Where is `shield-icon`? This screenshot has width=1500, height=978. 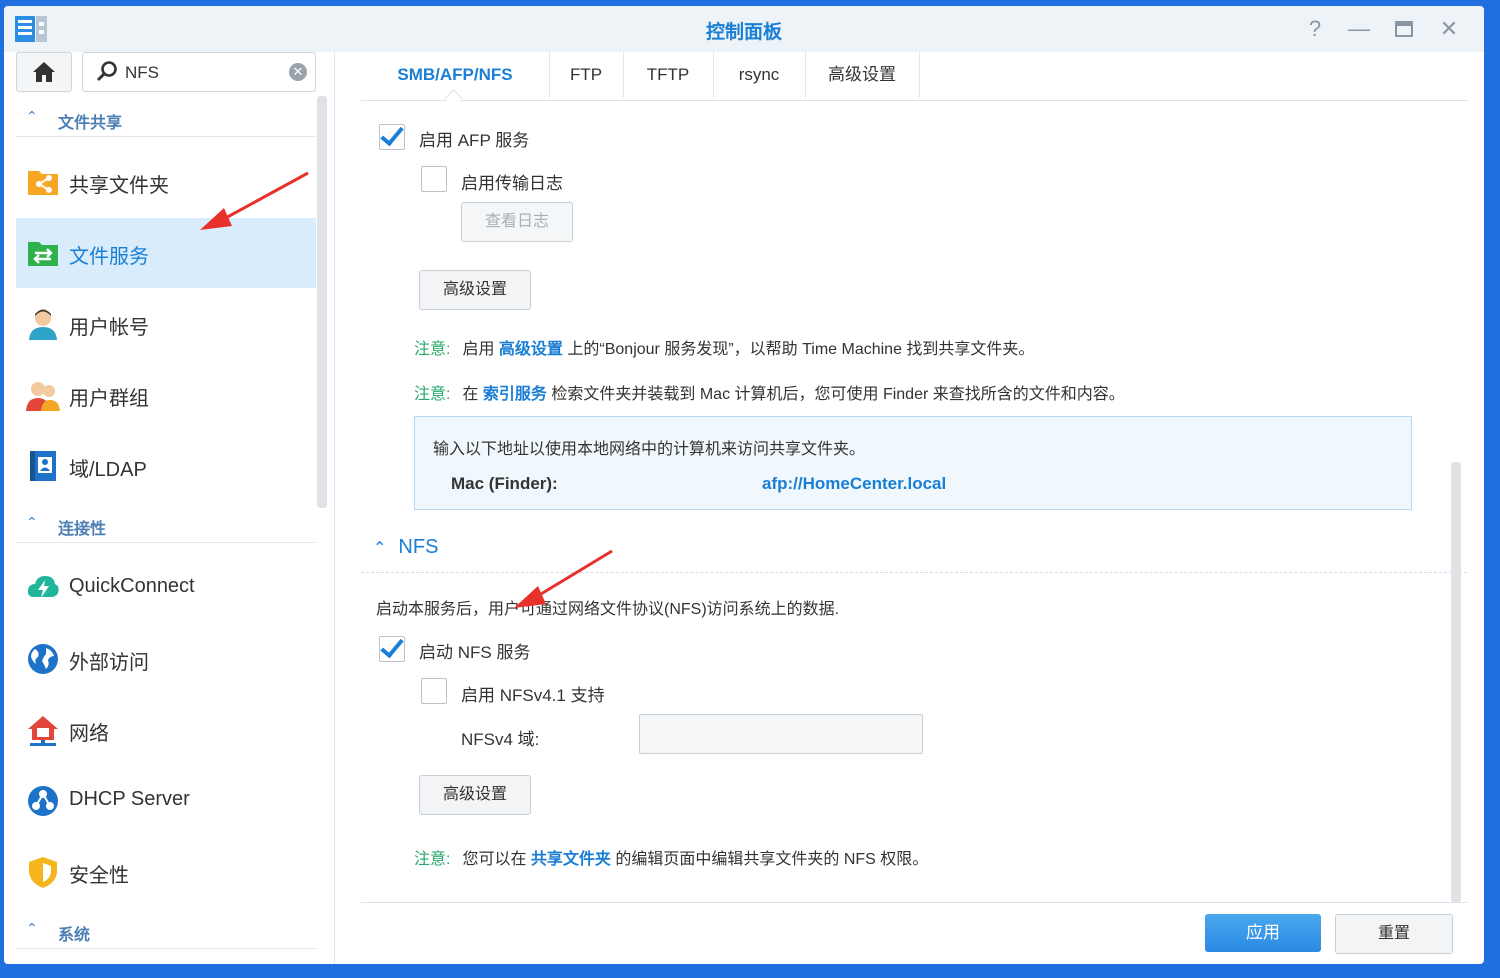
shield-icon is located at coordinates (43, 872).